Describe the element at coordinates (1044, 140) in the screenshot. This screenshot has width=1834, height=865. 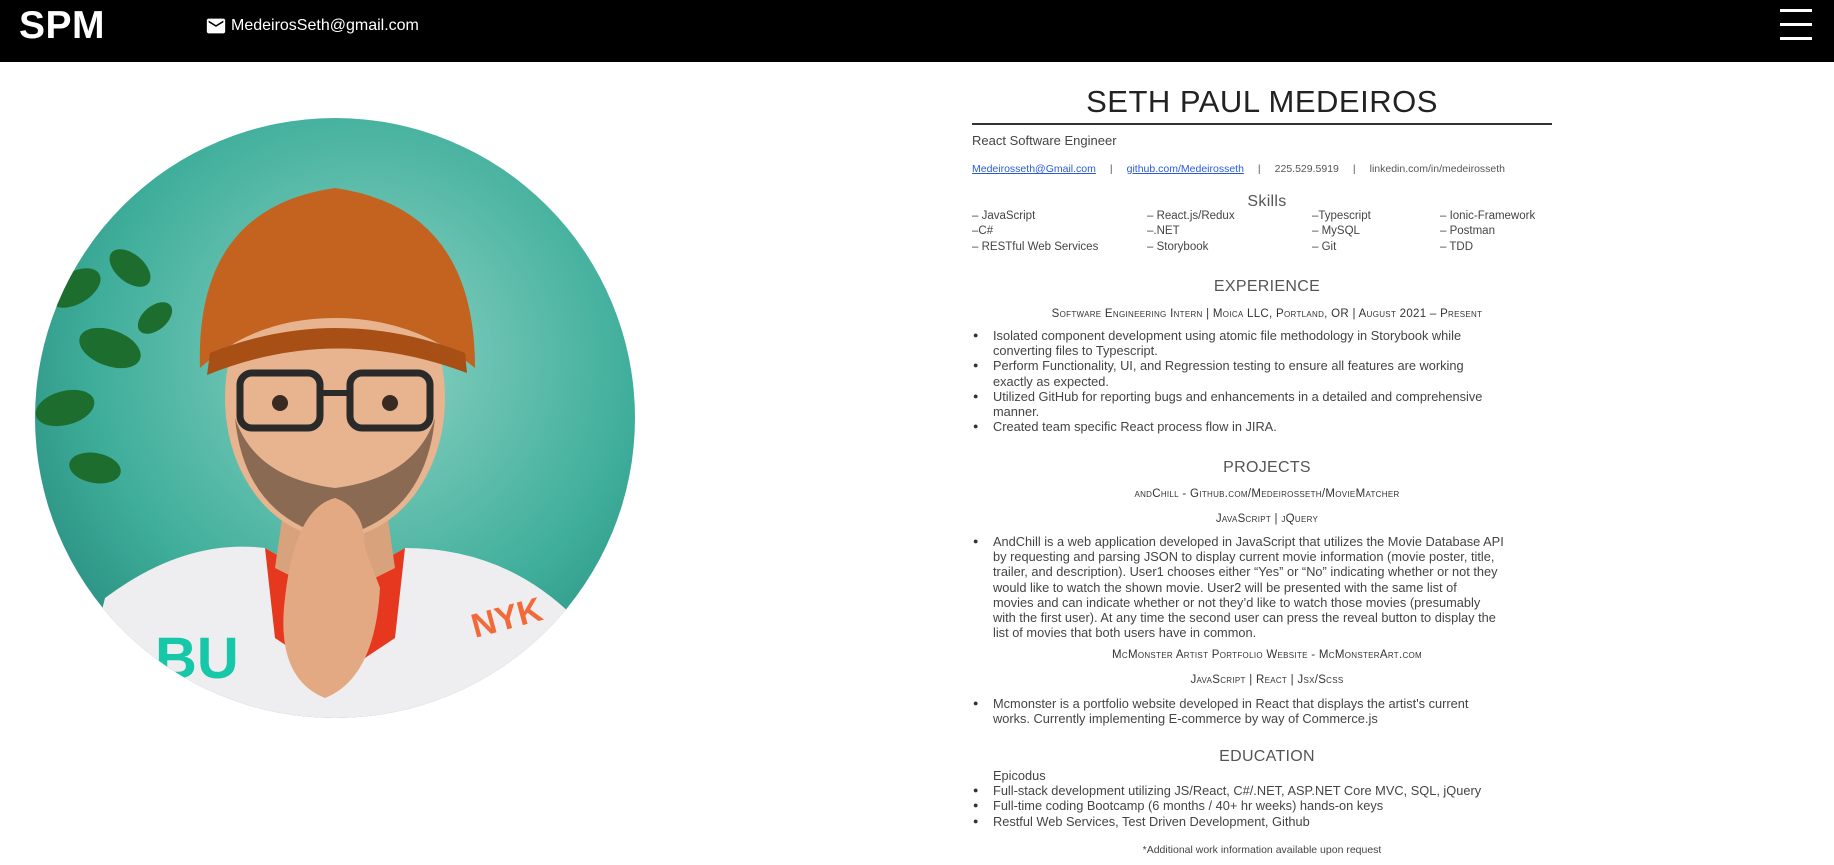
I see `resume-role: React Software Engineer` at that location.